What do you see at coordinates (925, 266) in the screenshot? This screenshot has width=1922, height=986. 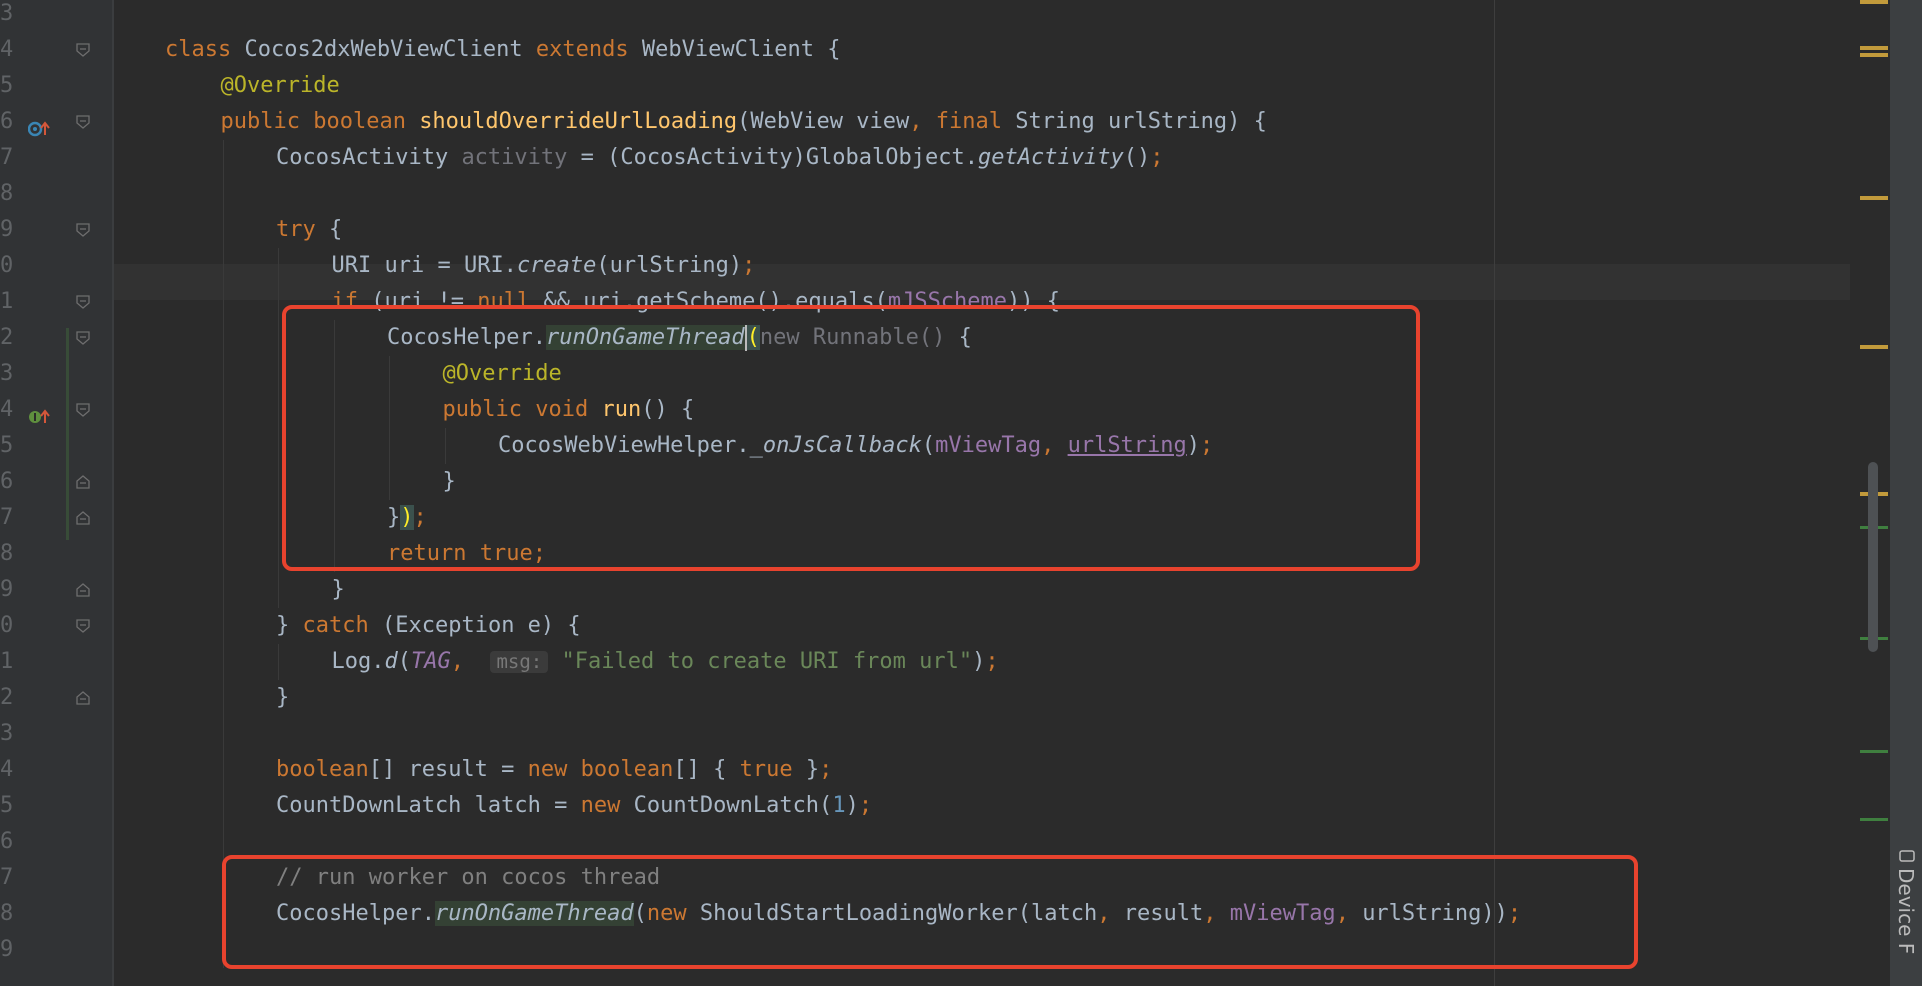 I see `code-line: 0 URI uri = URI.create(urlString);` at bounding box center [925, 266].